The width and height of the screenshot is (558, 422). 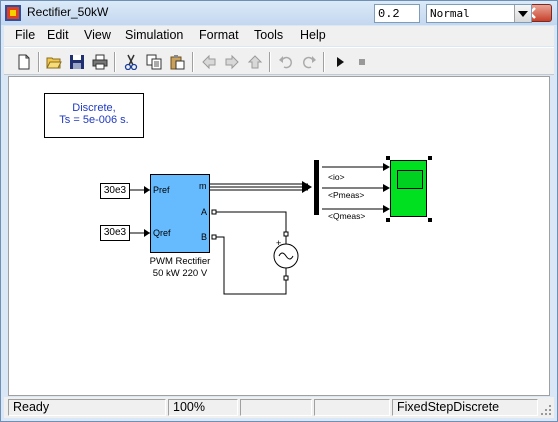 I want to click on status-solver: FixedStepDiscrete, so click(x=465, y=407).